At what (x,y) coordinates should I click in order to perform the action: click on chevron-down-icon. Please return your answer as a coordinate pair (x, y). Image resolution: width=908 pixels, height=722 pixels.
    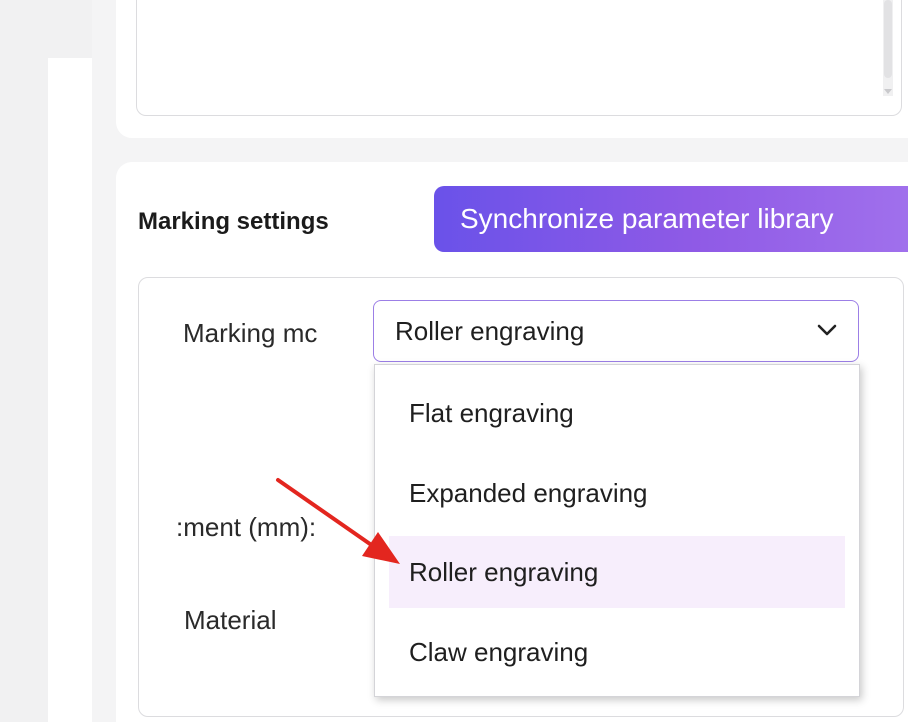
    Looking at the image, I should click on (827, 330).